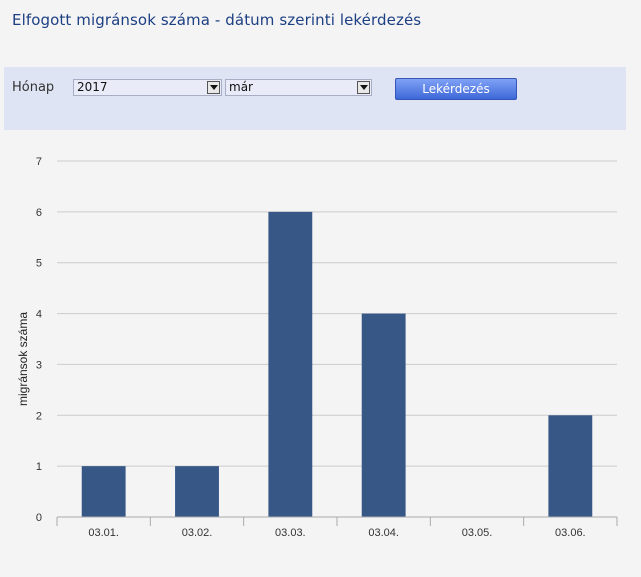 This screenshot has height=577, width=641. Describe the element at coordinates (103, 533) in the screenshot. I see `x-tick-label: 03.01.` at that location.